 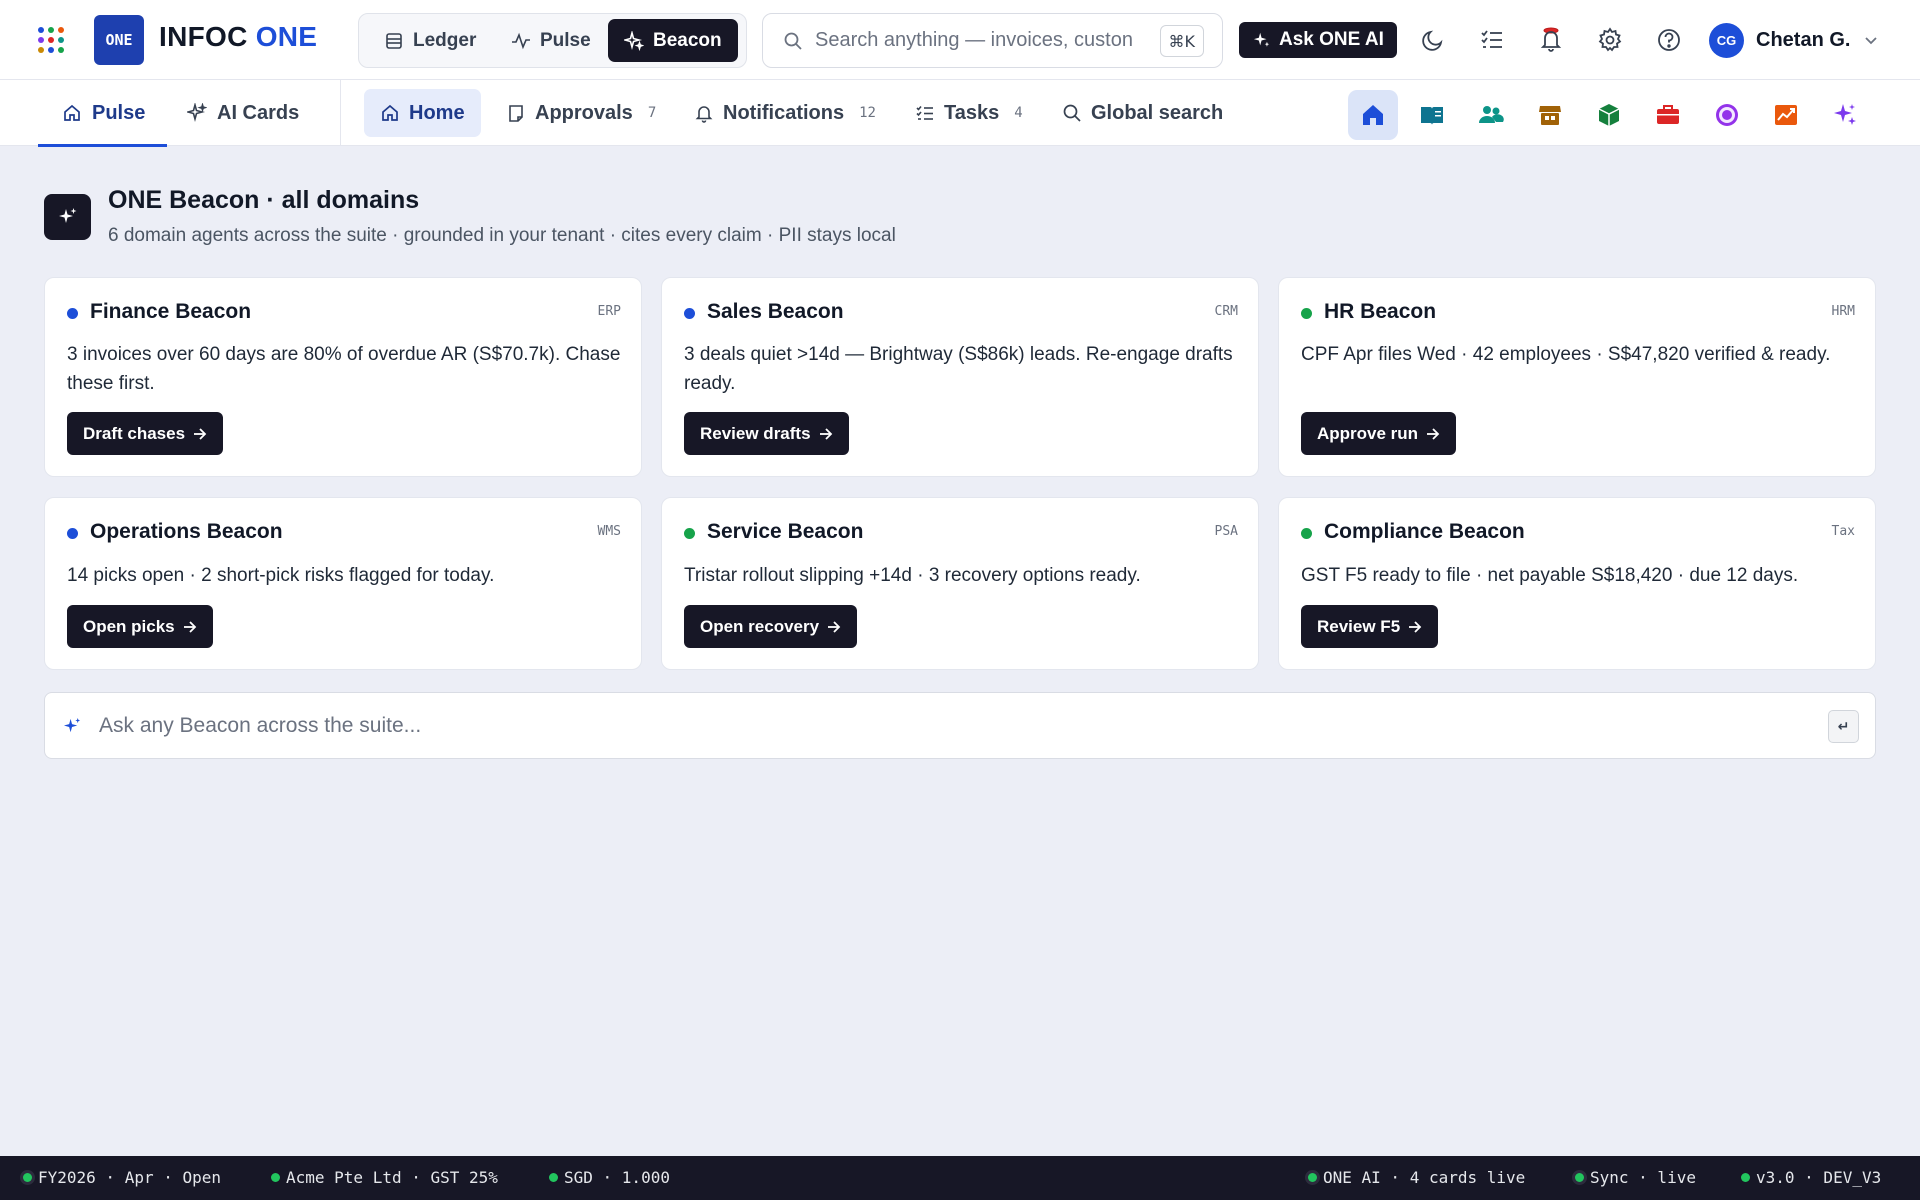 I want to click on package-icon, so click(x=1609, y=115).